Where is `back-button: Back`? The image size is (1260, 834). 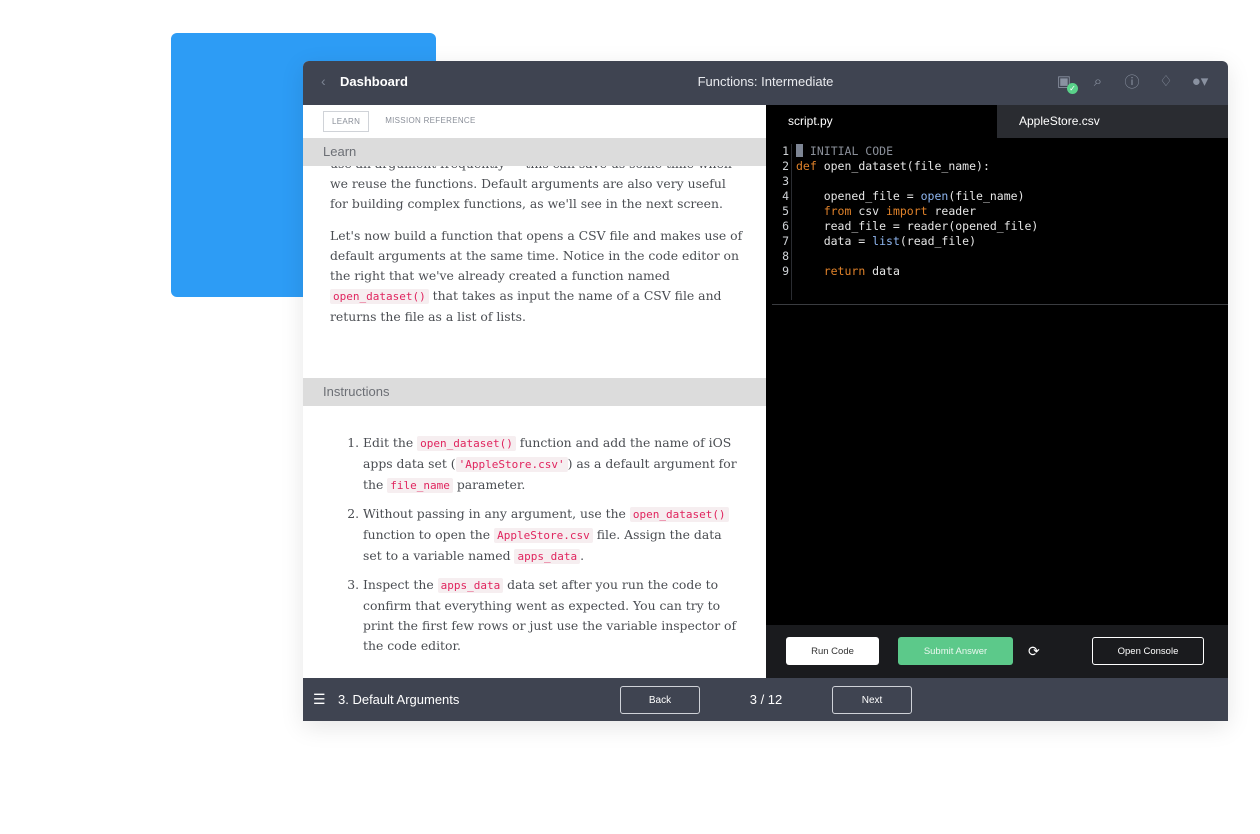
back-button: Back is located at coordinates (660, 700).